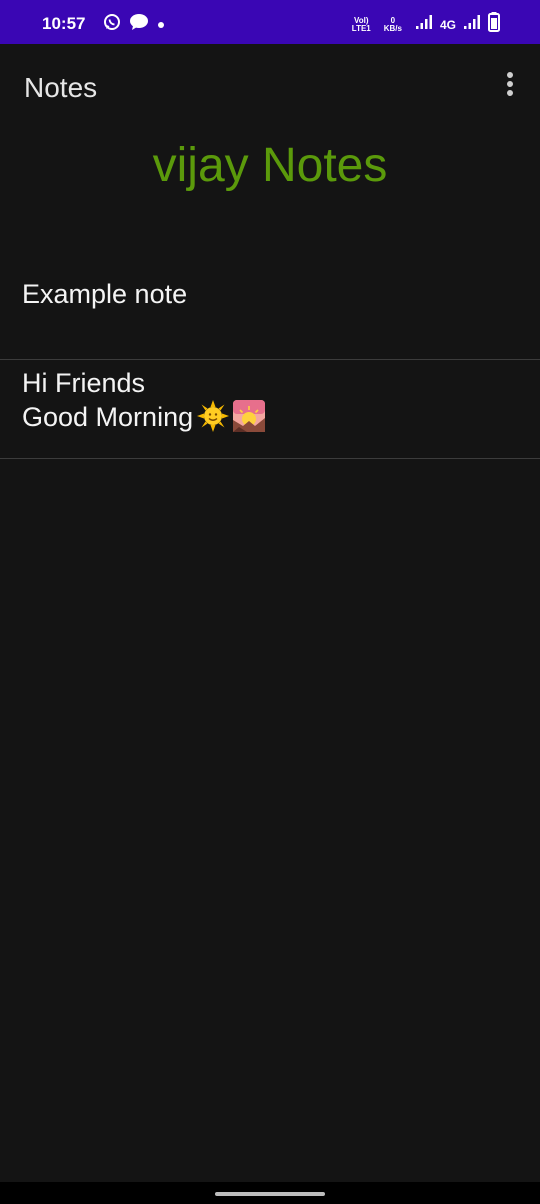 The height and width of the screenshot is (1204, 540). I want to click on more-vert-icon, so click(510, 87).